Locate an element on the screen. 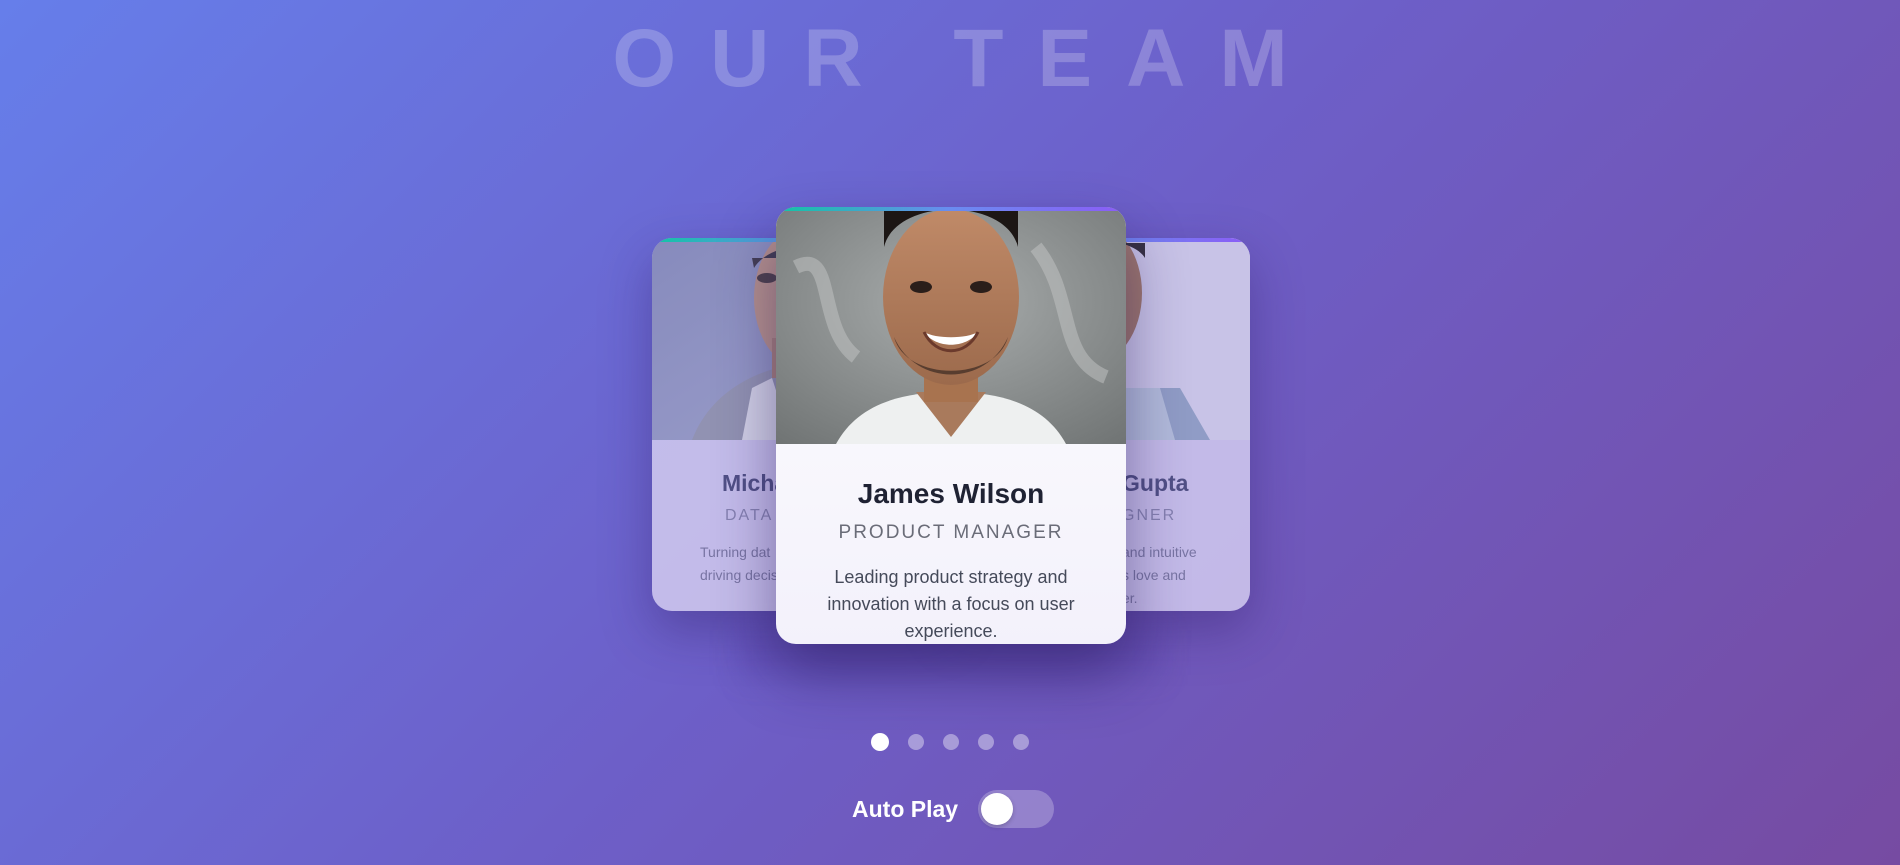 This screenshot has height=865, width=1900. member-description: and intuitive s love and er. is located at coordinates (1186, 575).